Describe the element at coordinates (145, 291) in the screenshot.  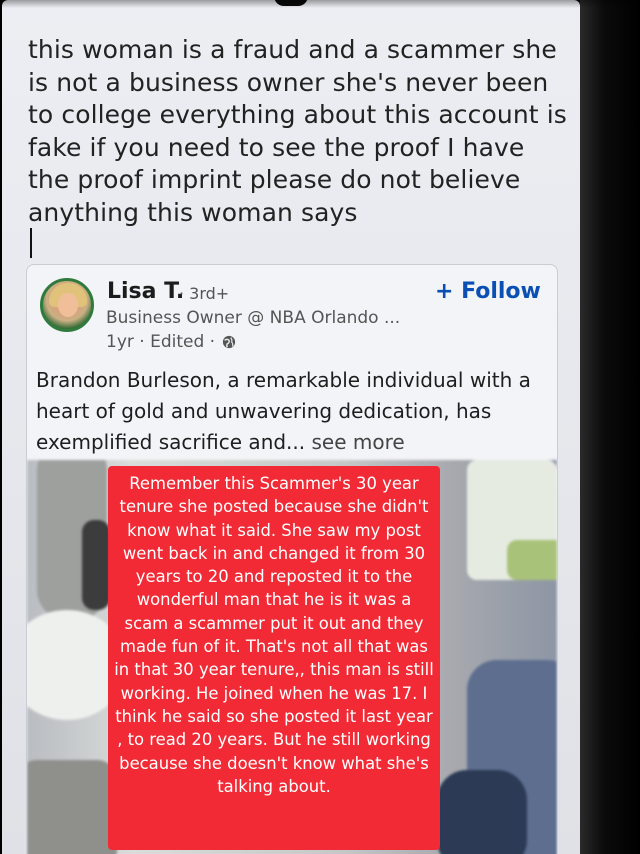
I see `author-name: Lisa T.` at that location.